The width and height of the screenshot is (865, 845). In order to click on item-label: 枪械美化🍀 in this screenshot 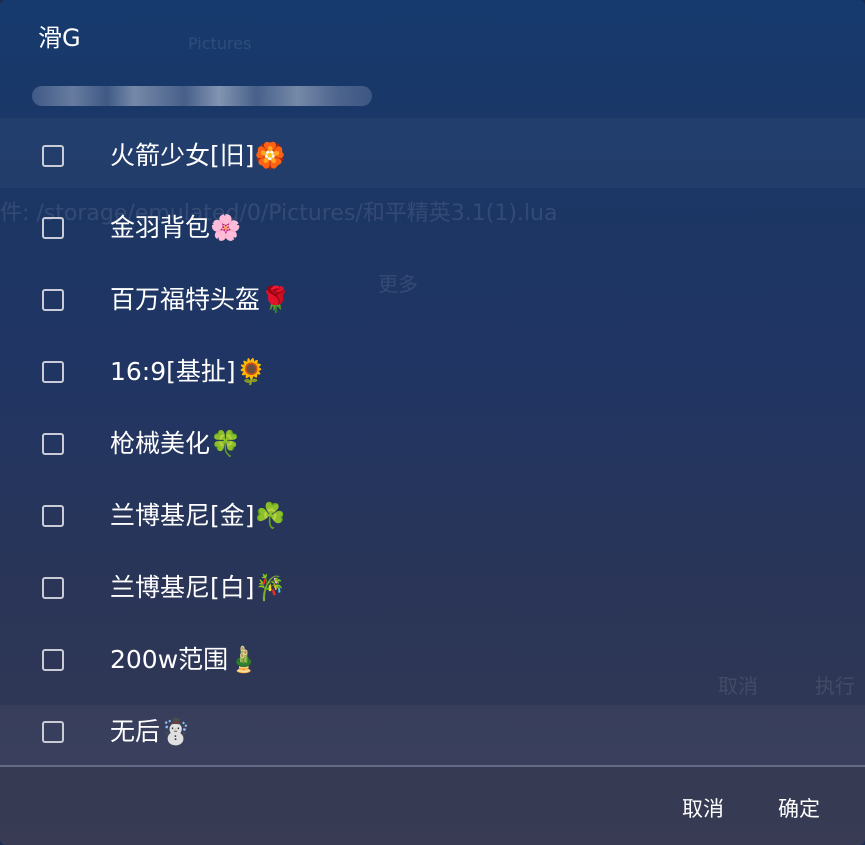, I will do `click(176, 443)`.